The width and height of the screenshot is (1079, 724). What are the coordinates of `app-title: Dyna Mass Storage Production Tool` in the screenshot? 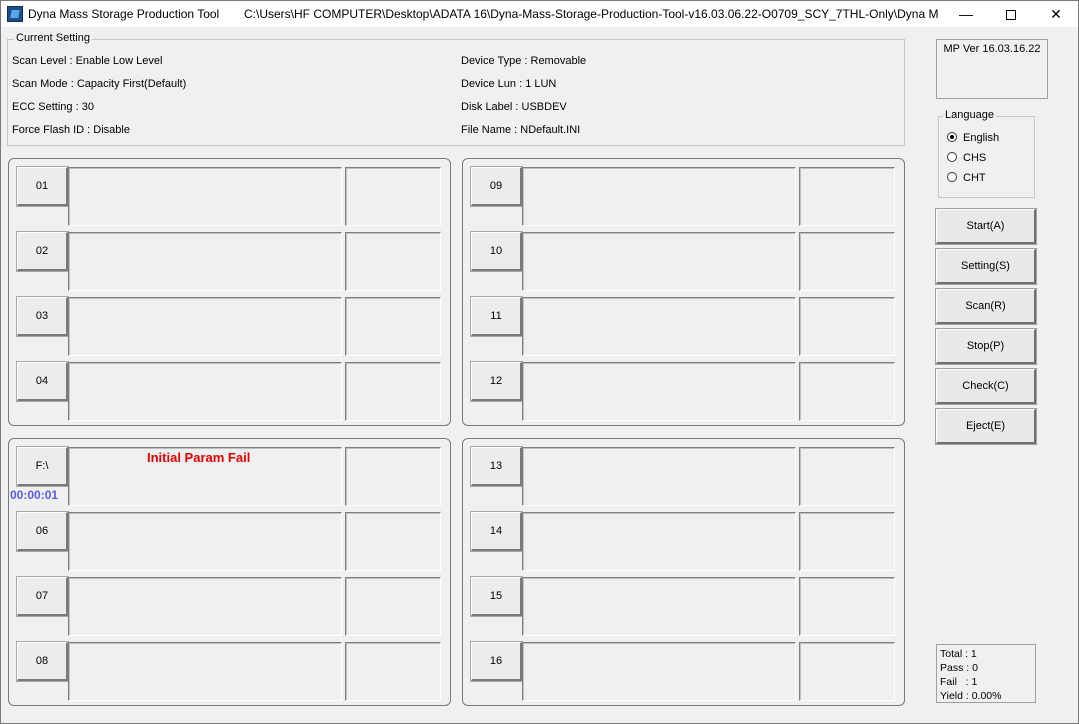 It's located at (124, 14).